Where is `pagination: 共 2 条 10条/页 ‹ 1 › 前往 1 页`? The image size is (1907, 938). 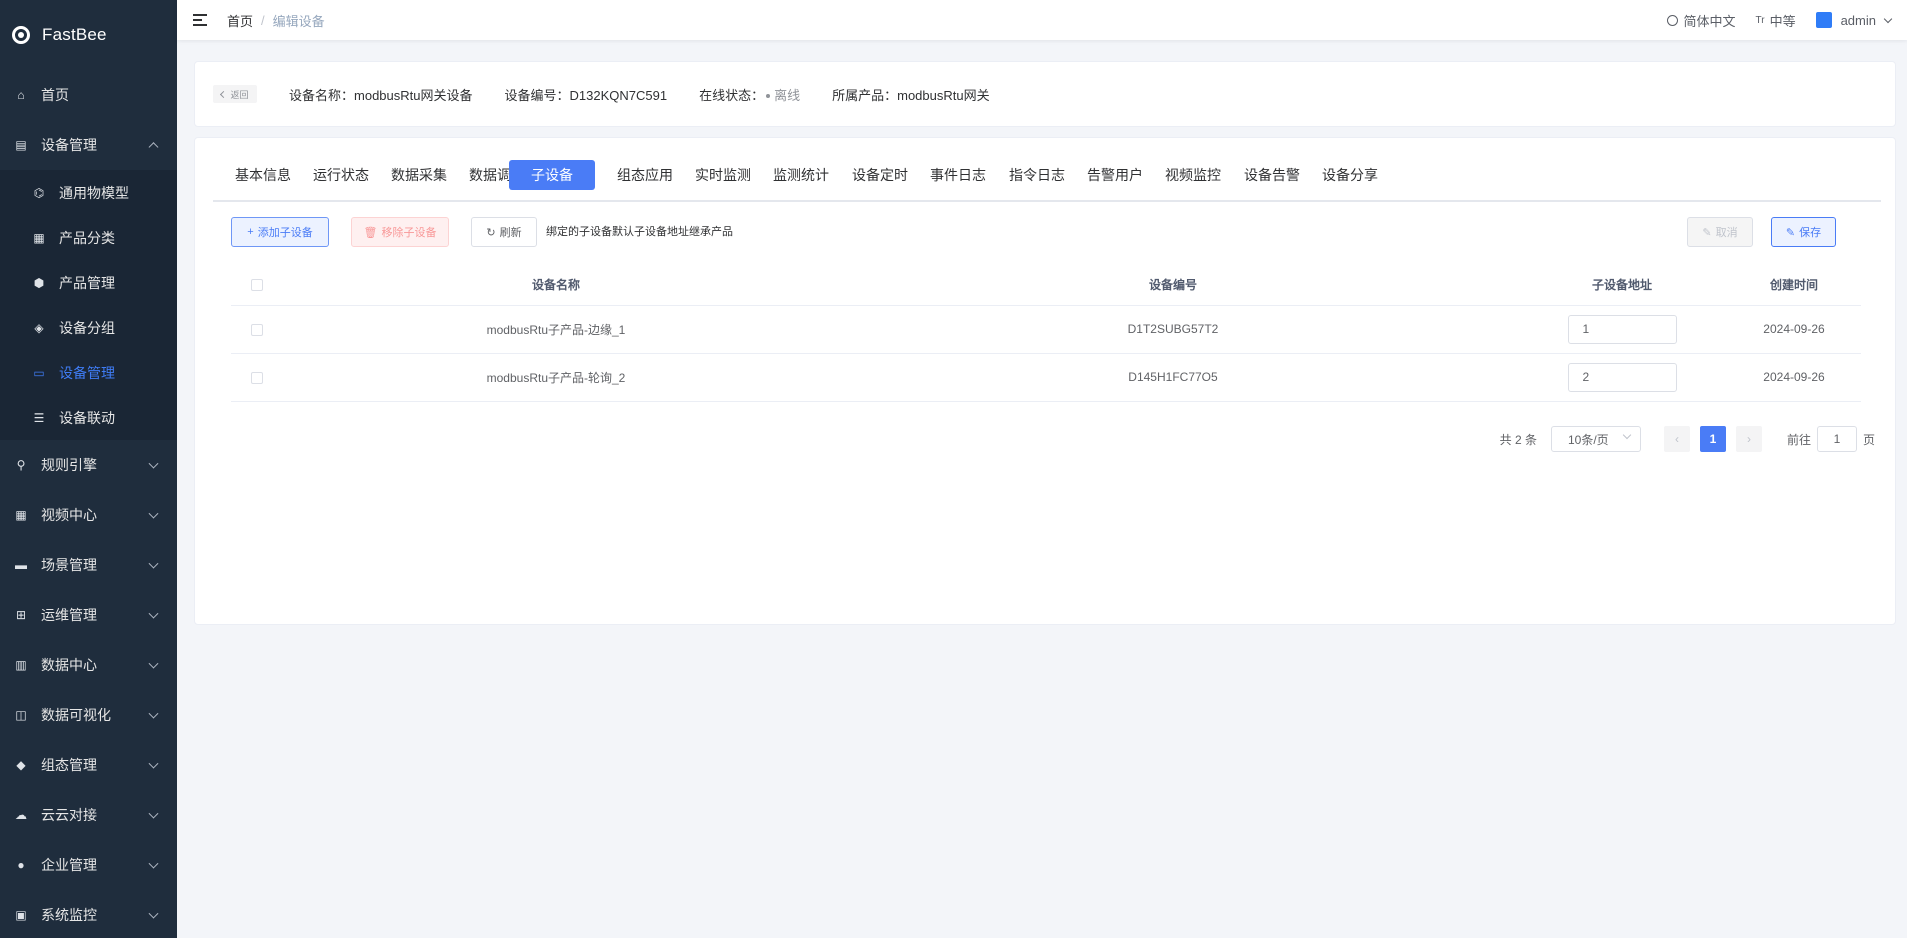 pagination: 共 2 条 10条/页 ‹ 1 › 前往 1 页 is located at coordinates (1687, 439).